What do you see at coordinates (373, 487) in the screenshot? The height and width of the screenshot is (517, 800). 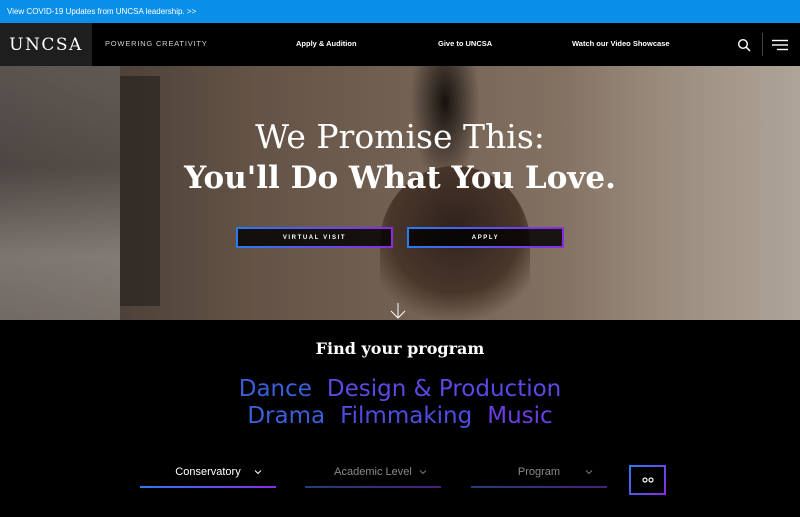 I see `academic-level-select-underline` at bounding box center [373, 487].